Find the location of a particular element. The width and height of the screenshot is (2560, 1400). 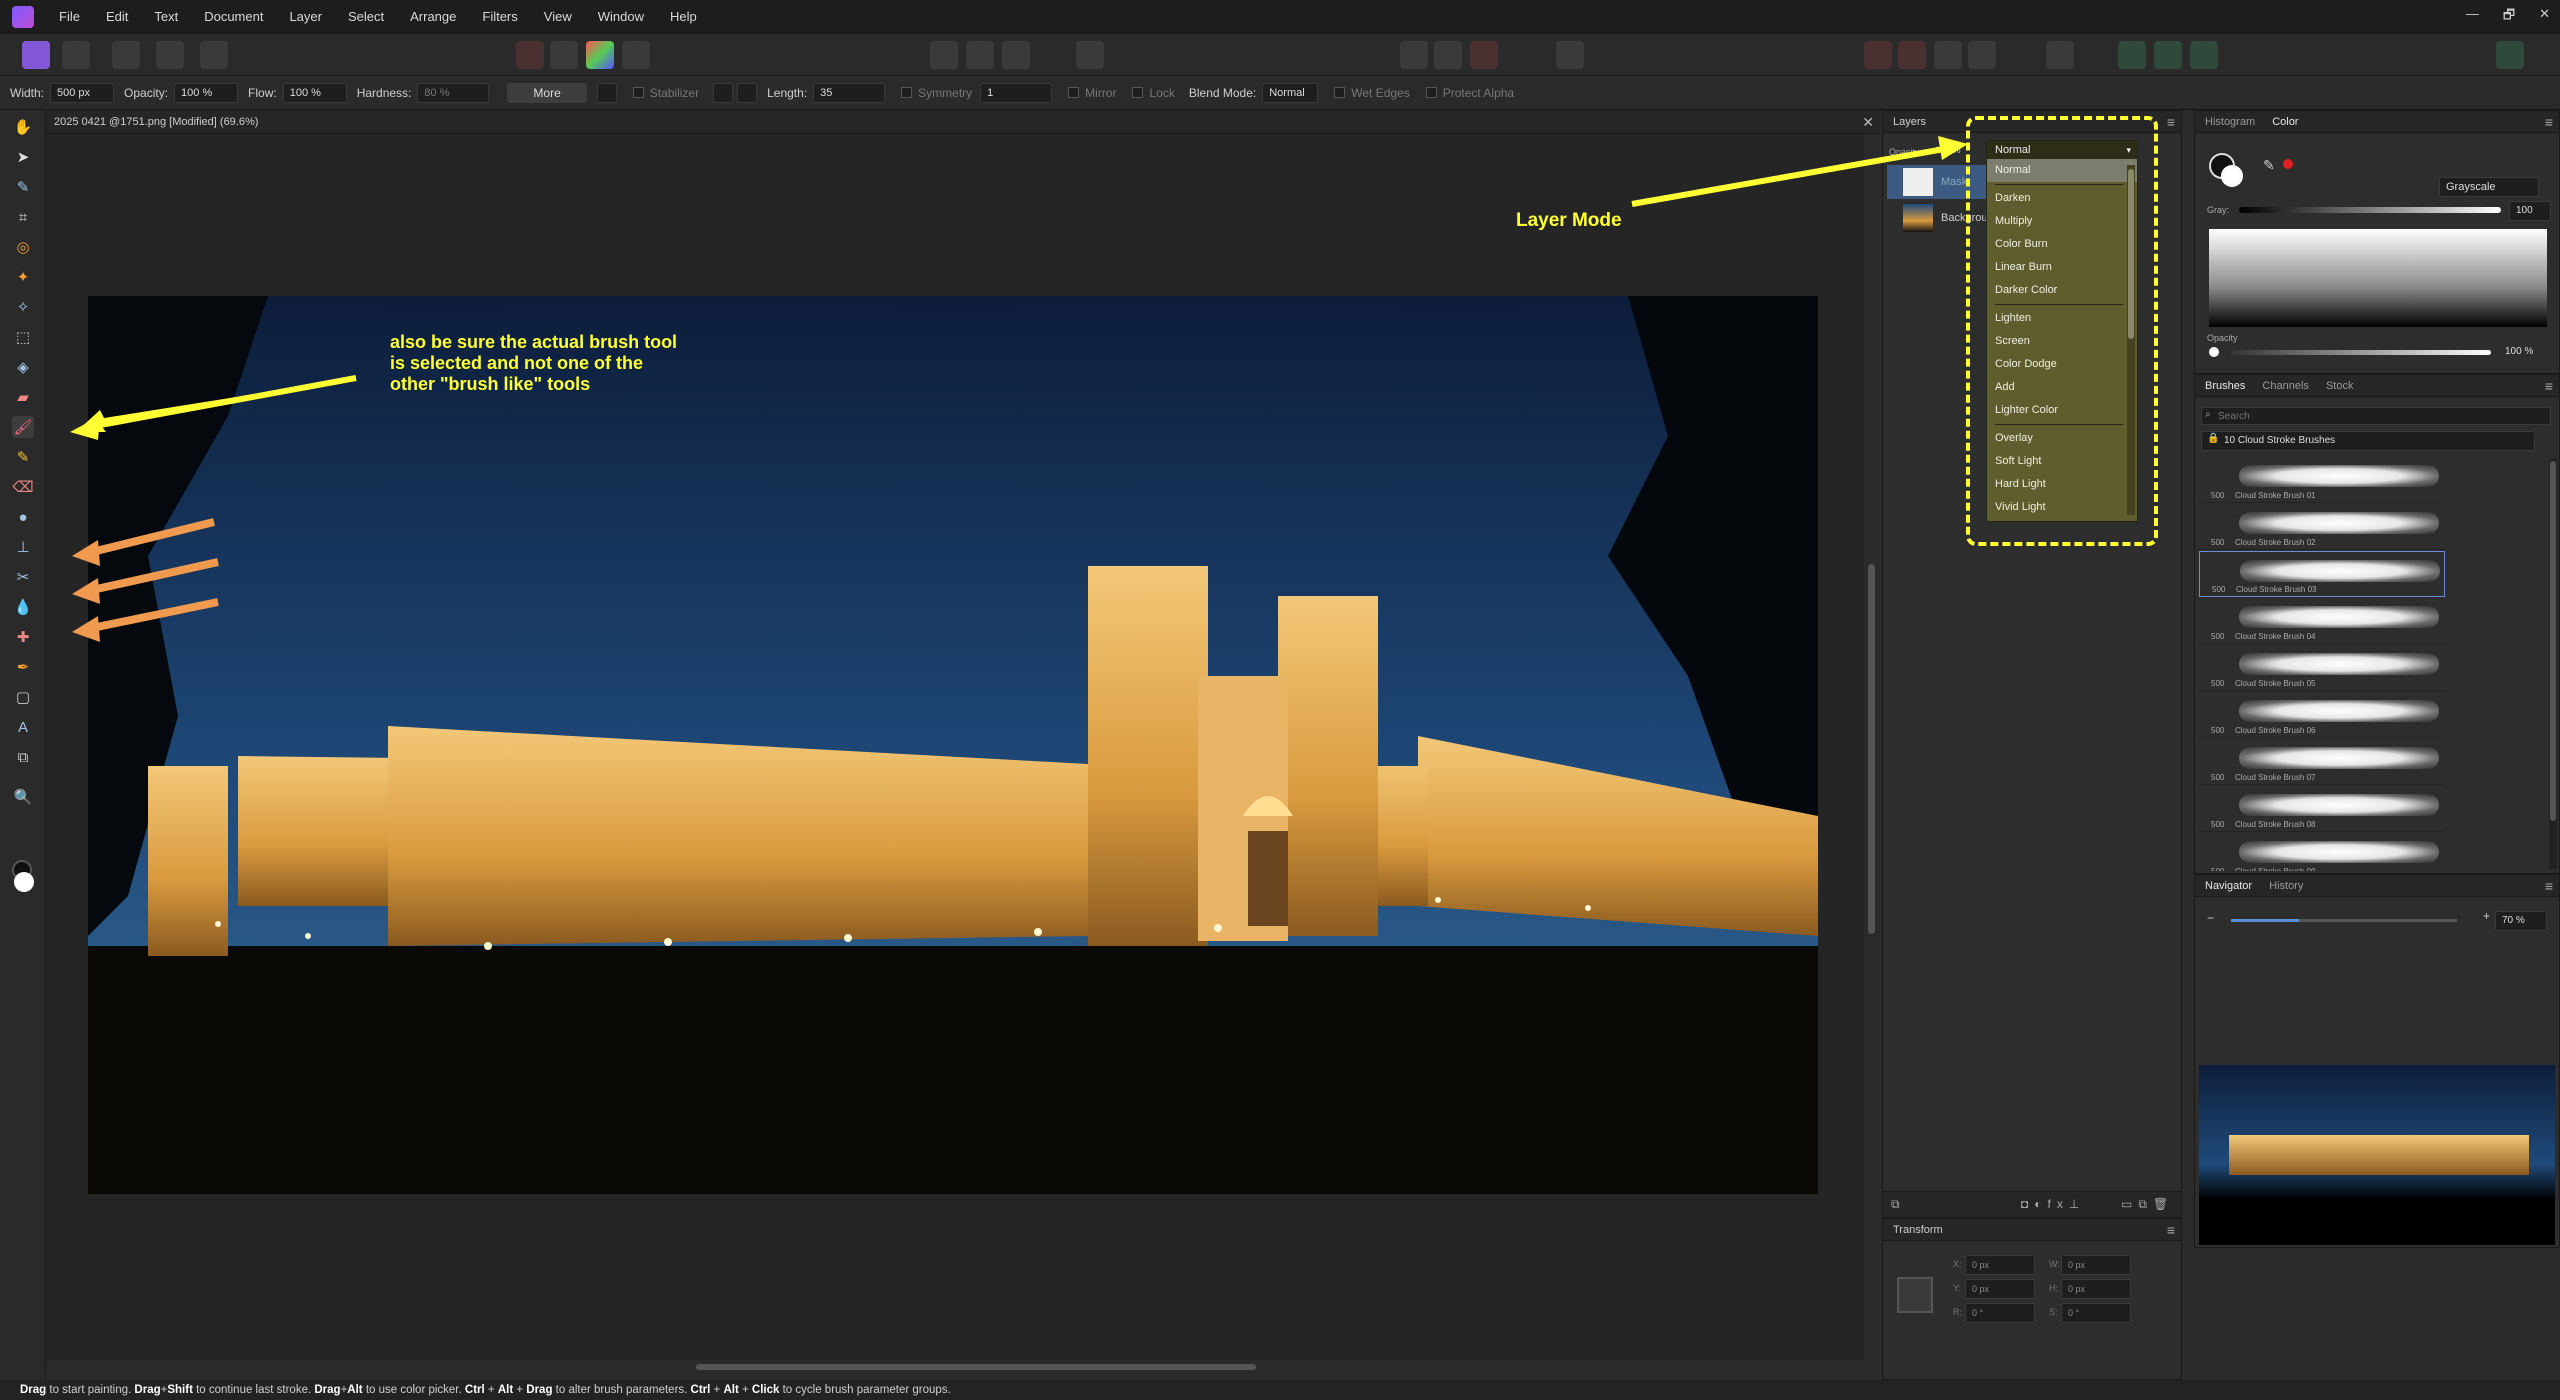

split-view-icon is located at coordinates (1448, 55).